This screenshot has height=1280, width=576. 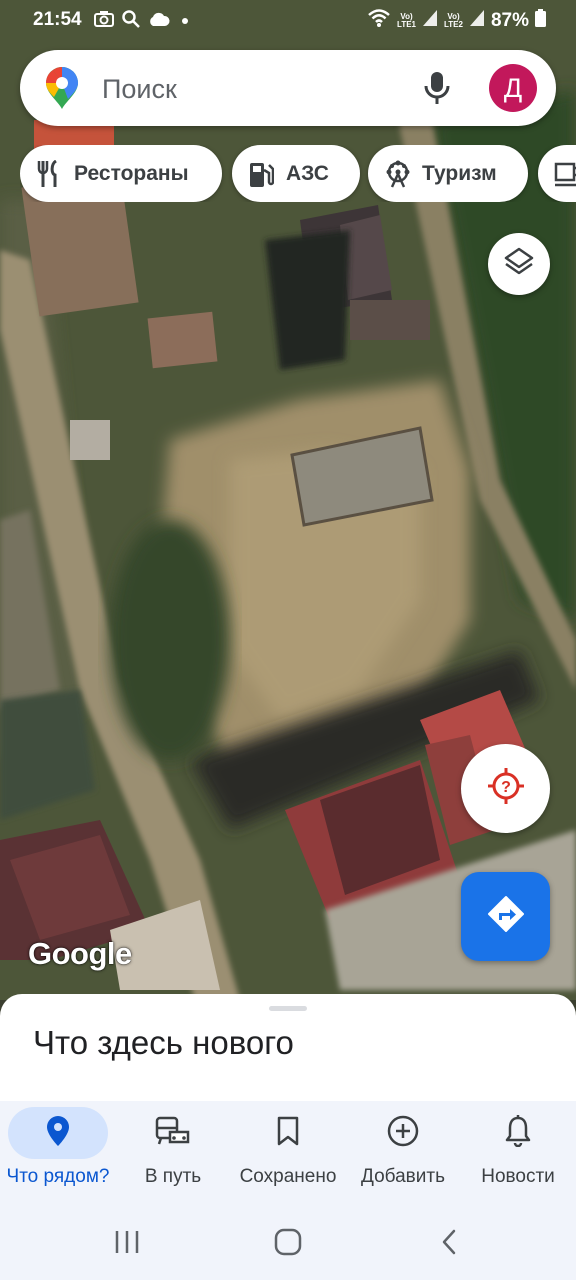 I want to click on bell-icon, so click(x=518, y=1133).